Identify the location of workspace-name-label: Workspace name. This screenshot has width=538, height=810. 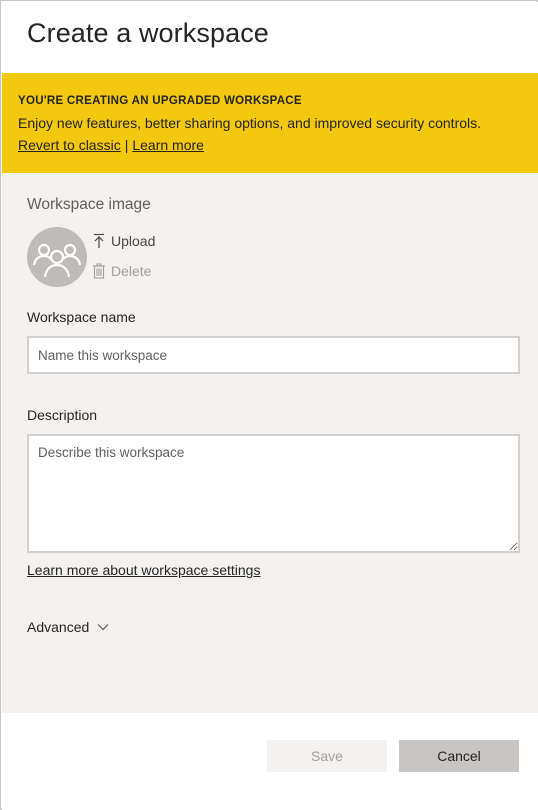
(81, 317).